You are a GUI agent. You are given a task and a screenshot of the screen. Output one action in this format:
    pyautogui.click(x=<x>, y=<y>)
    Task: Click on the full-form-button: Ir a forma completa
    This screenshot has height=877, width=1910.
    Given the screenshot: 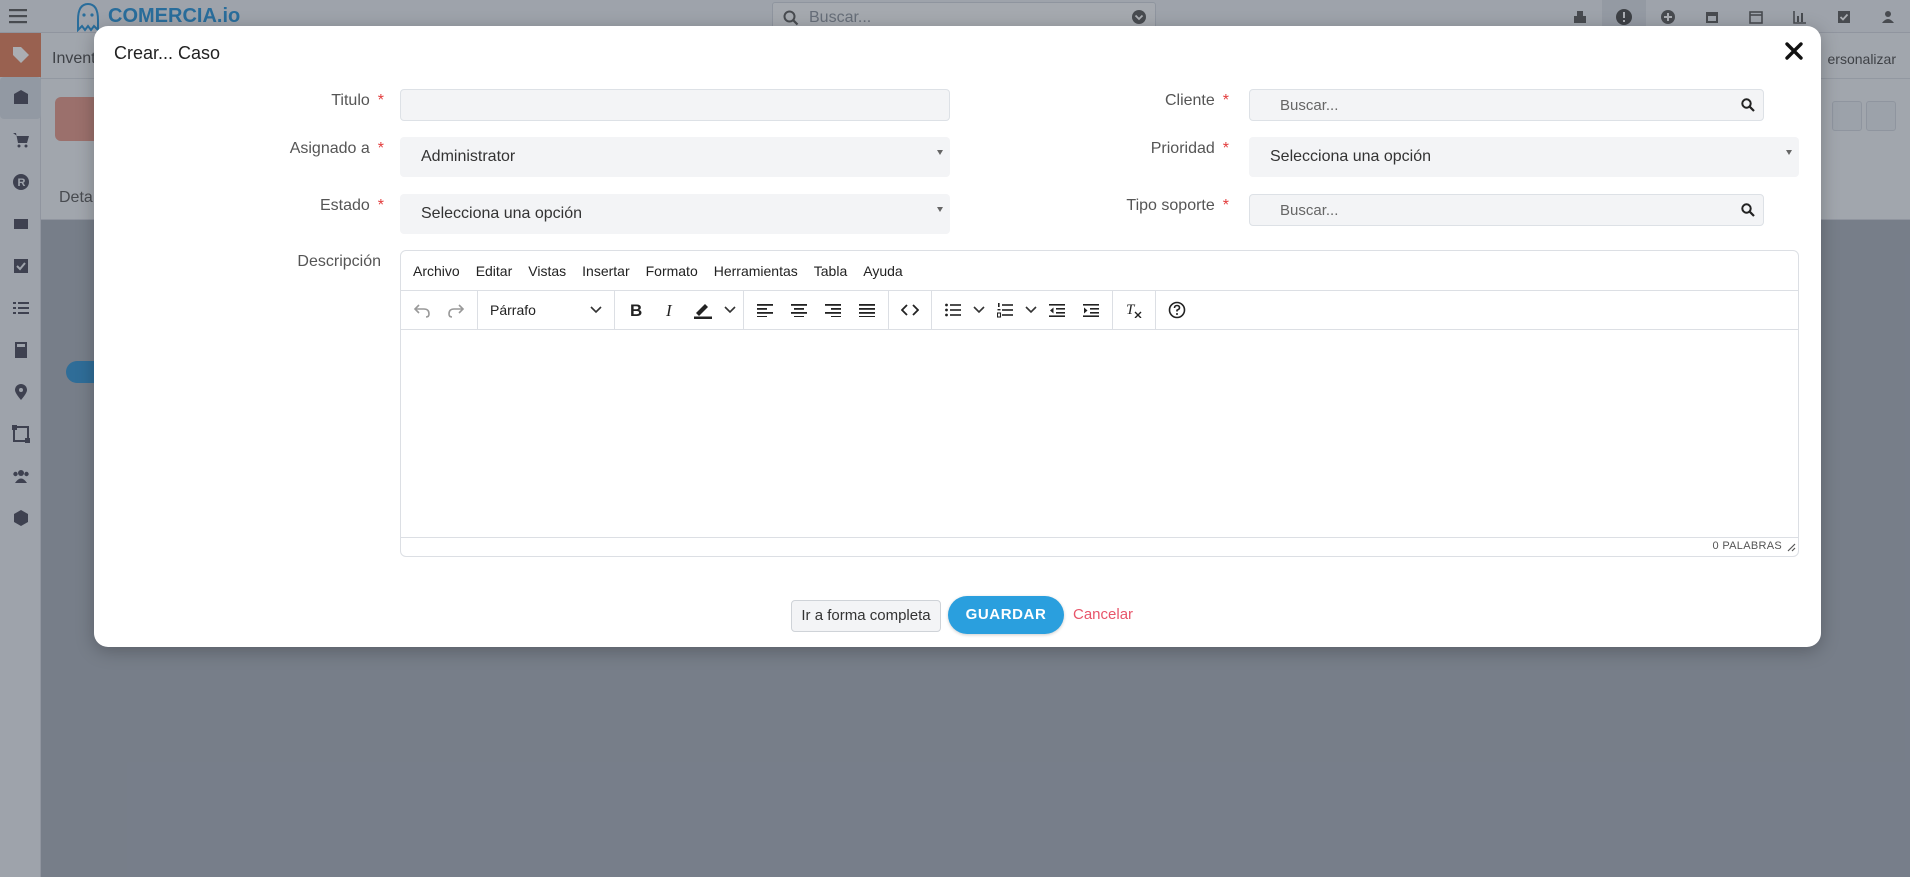 What is the action you would take?
    pyautogui.click(x=866, y=616)
    